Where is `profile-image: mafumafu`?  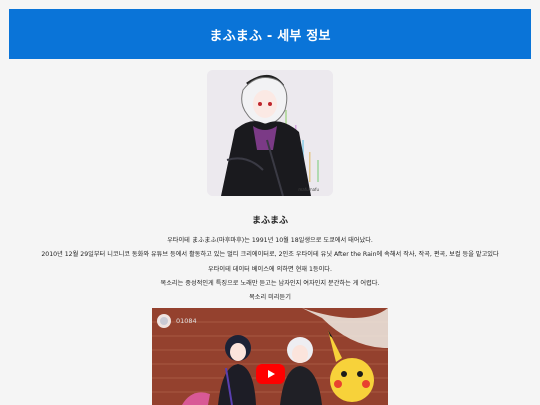
profile-image: mafumafu is located at coordinates (270, 133).